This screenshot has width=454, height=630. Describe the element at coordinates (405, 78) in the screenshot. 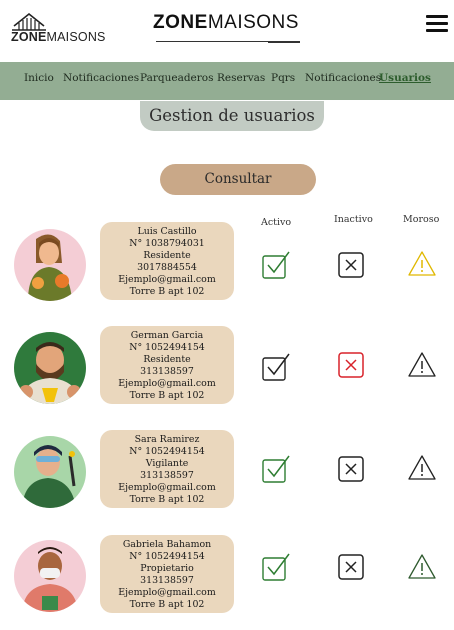

I see `nav-item-usuarios: Usuarios` at that location.